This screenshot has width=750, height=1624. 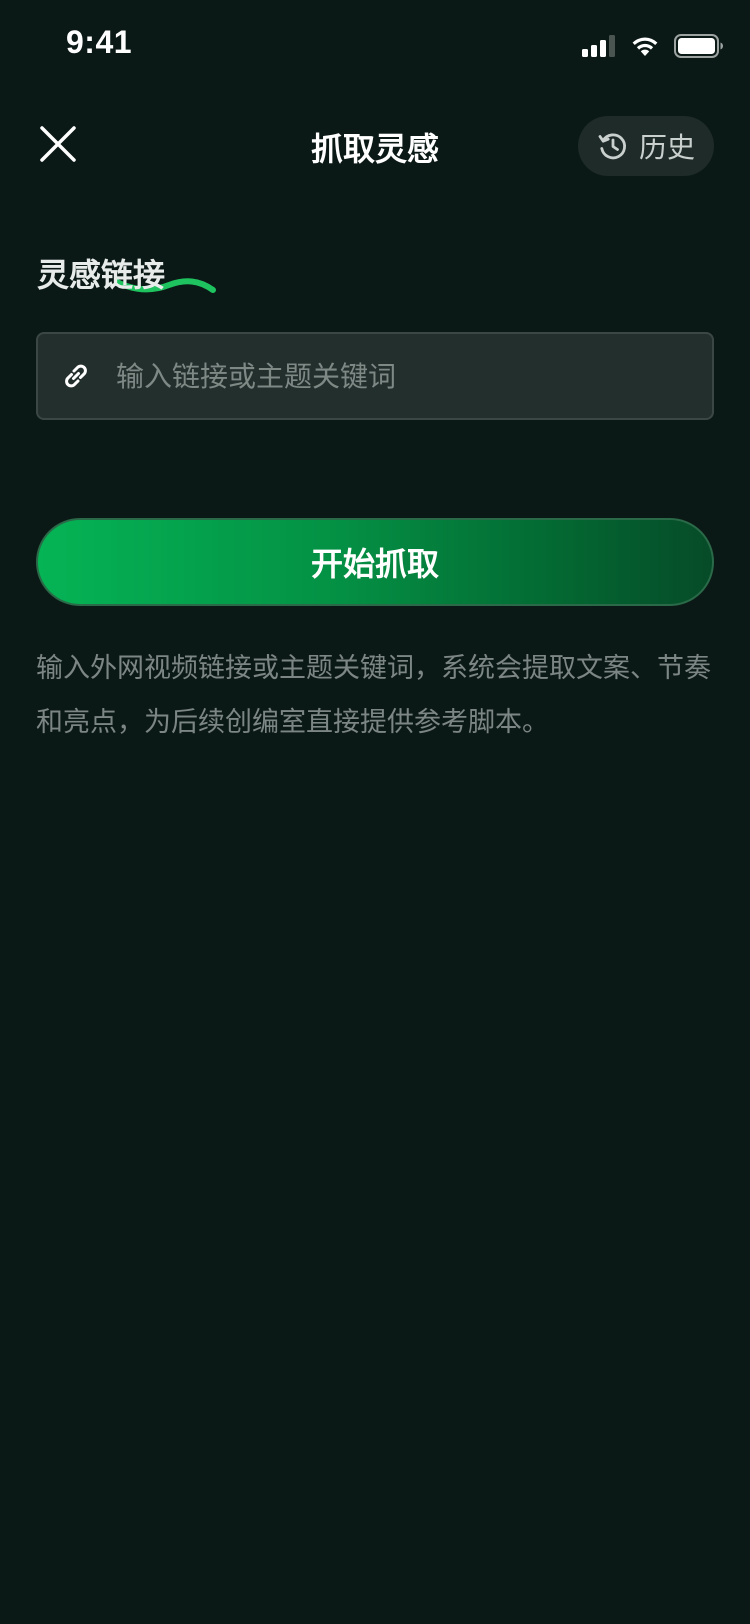 I want to click on battery-icon, so click(x=698, y=46).